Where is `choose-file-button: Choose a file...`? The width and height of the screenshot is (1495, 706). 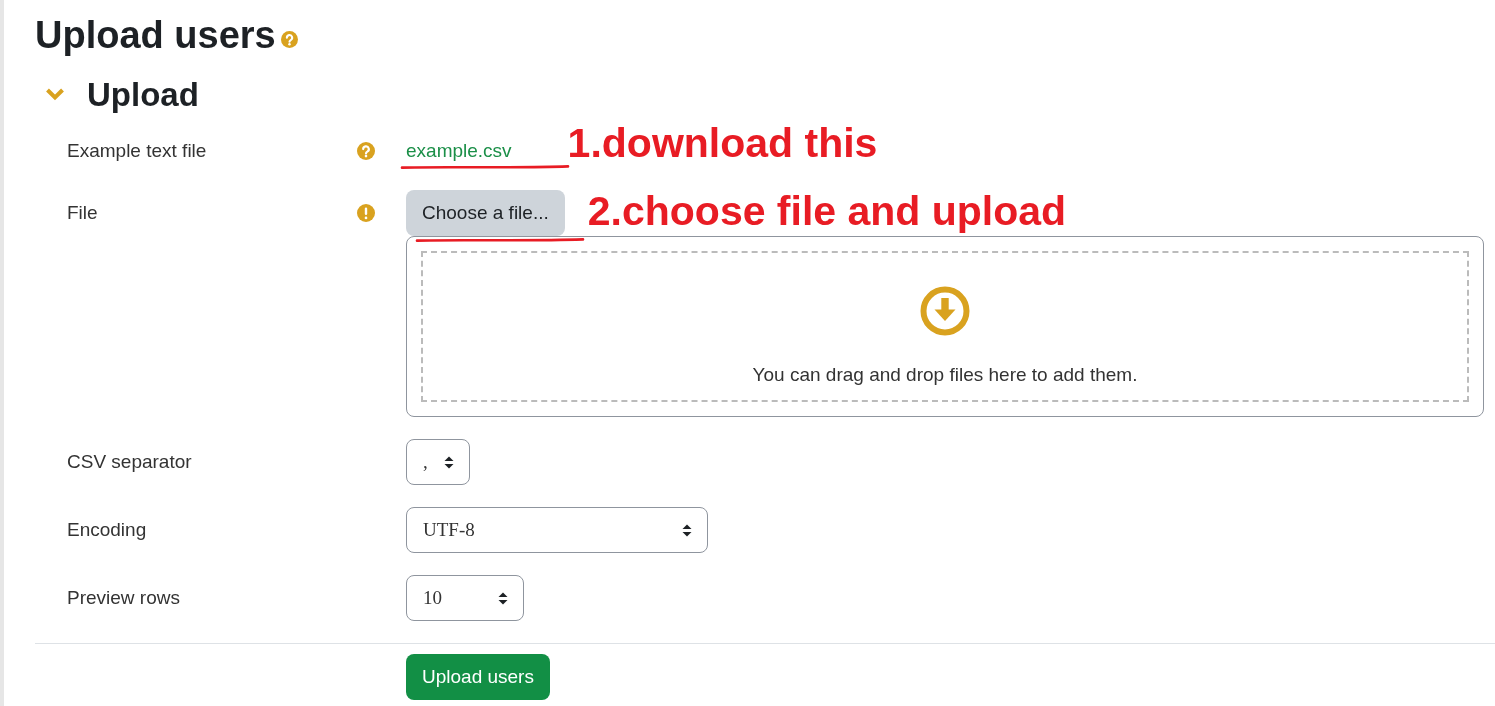
choose-file-button: Choose a file... is located at coordinates (485, 213).